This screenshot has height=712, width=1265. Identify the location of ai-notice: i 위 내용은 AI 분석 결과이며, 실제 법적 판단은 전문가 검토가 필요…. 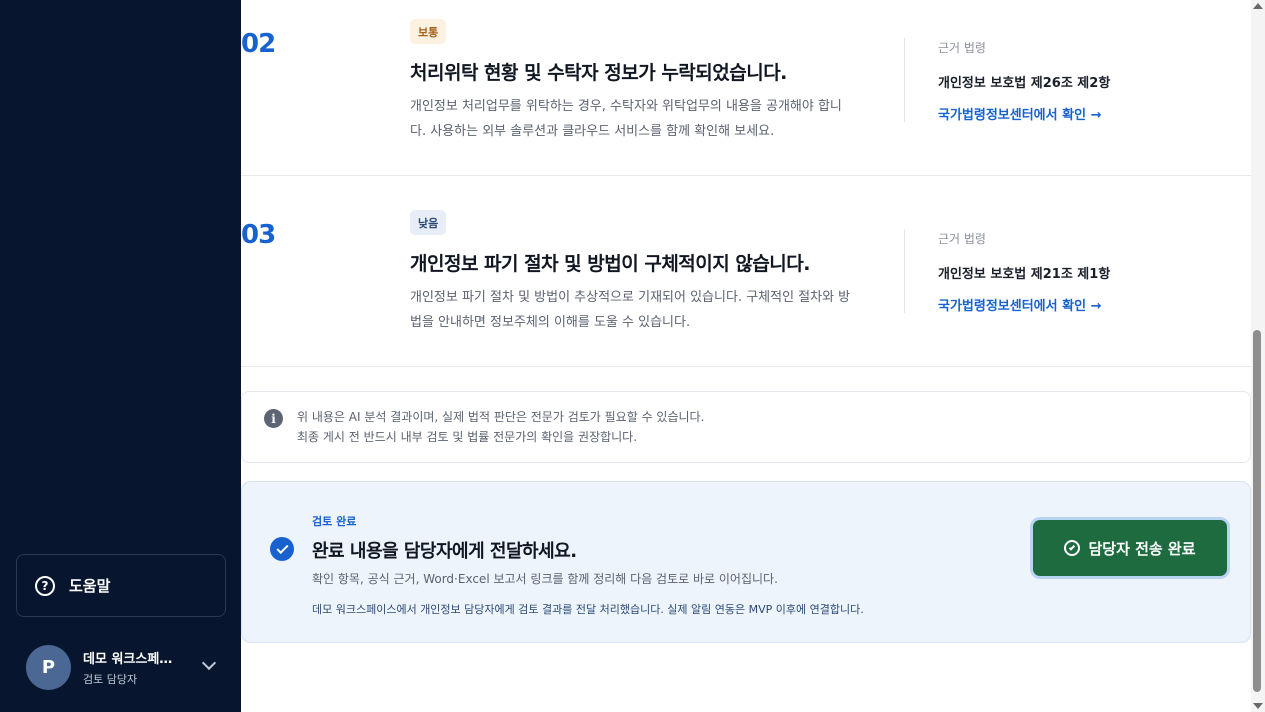
(746, 427).